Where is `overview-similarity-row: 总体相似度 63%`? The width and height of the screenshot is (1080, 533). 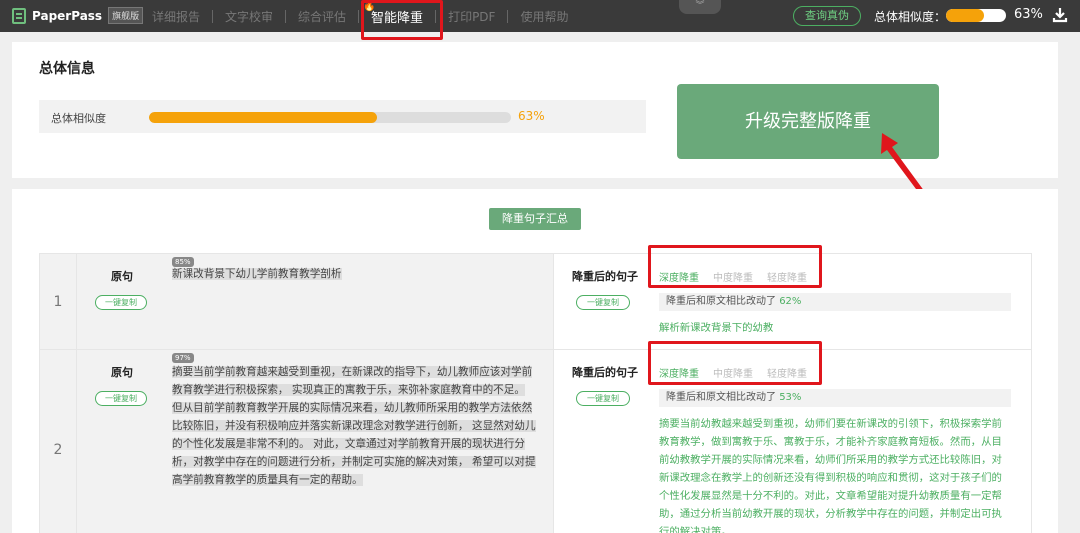 overview-similarity-row: 总体相似度 63% is located at coordinates (342, 116).